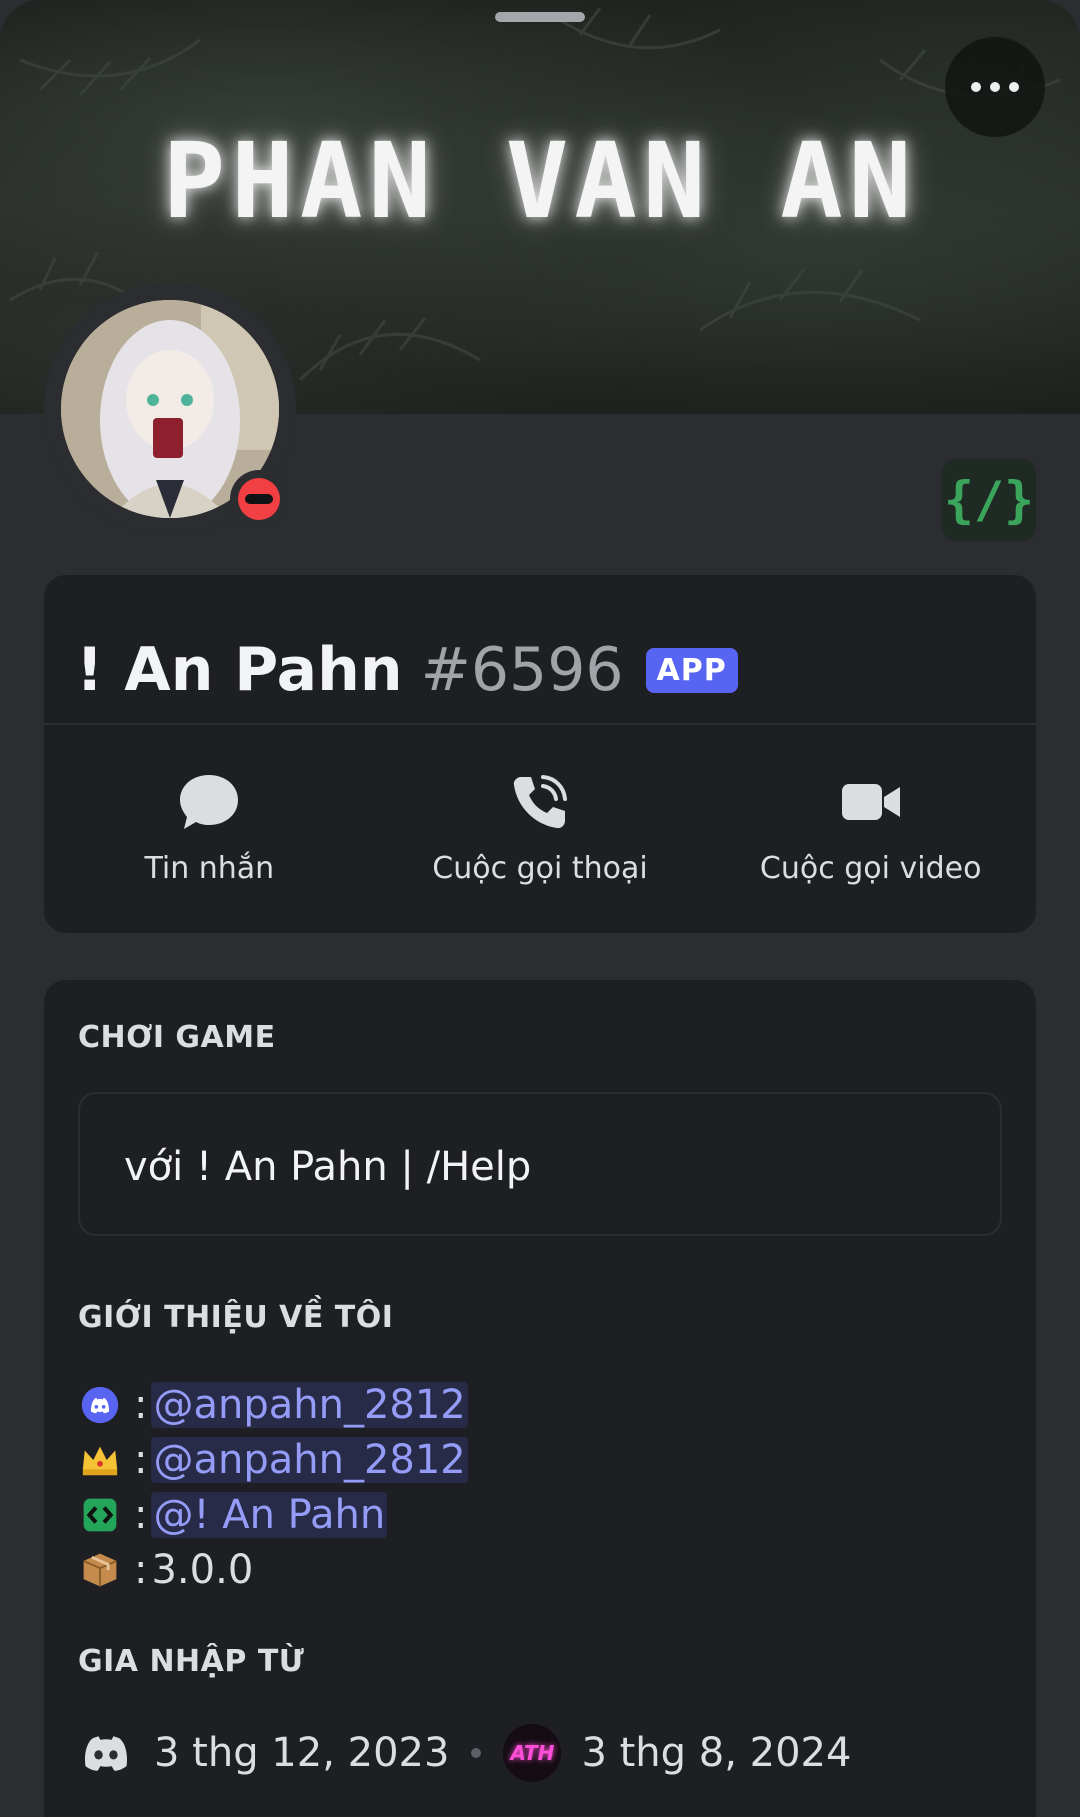 The image size is (1080, 1817). What do you see at coordinates (100, 1570) in the screenshot?
I see `package-icon` at bounding box center [100, 1570].